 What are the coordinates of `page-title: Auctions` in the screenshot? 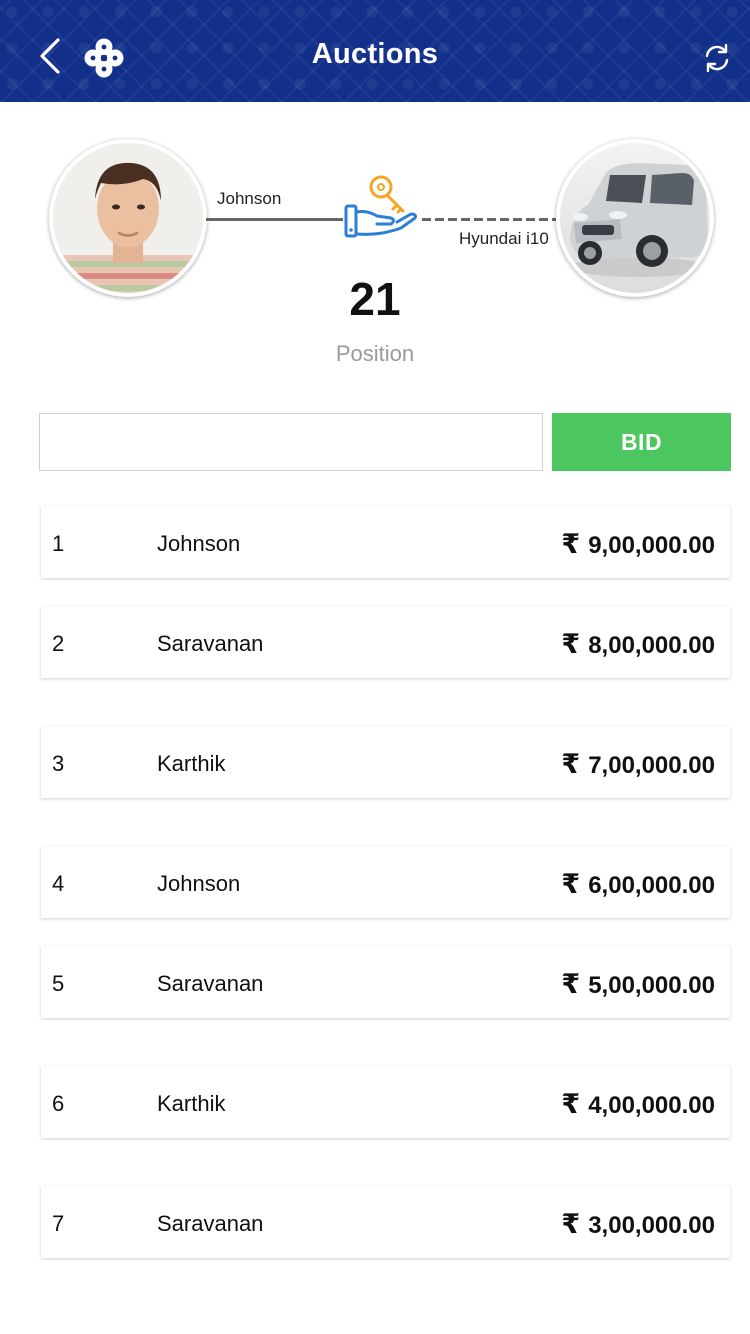 It's located at (375, 54).